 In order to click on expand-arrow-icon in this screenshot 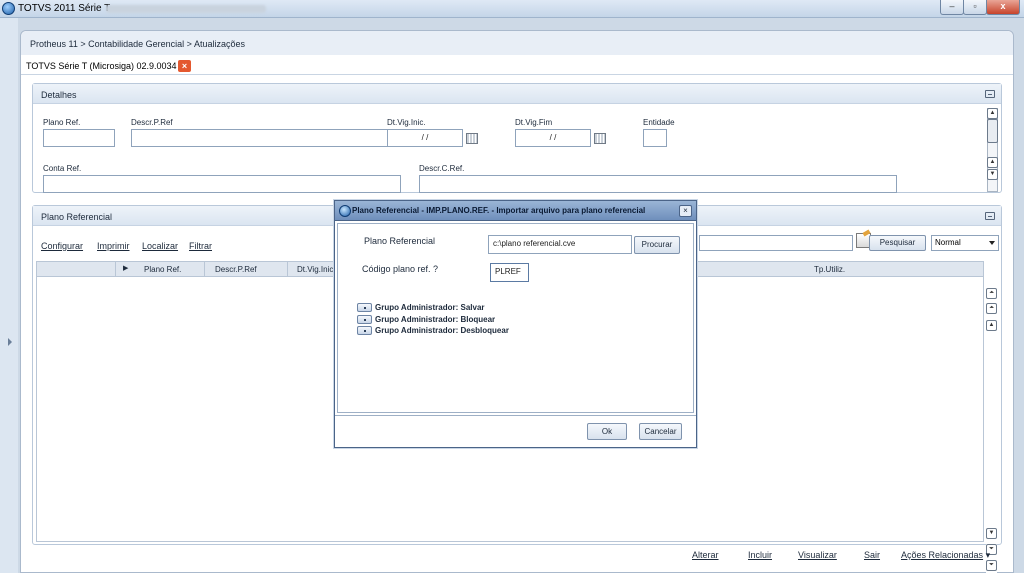, I will do `click(10, 342)`.